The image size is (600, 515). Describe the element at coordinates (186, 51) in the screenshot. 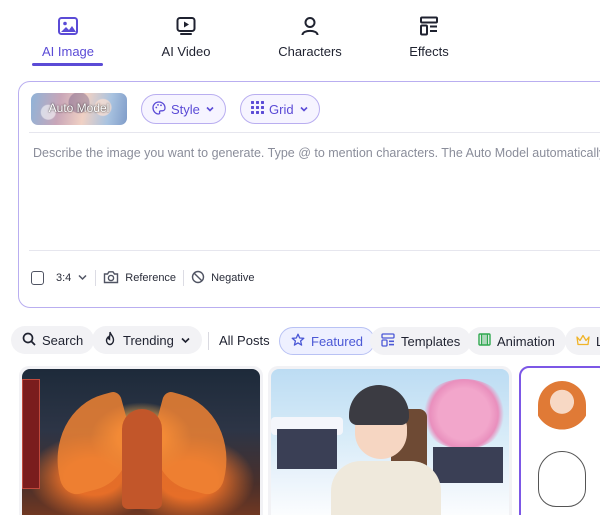

I see `tab-label: AI Video` at that location.